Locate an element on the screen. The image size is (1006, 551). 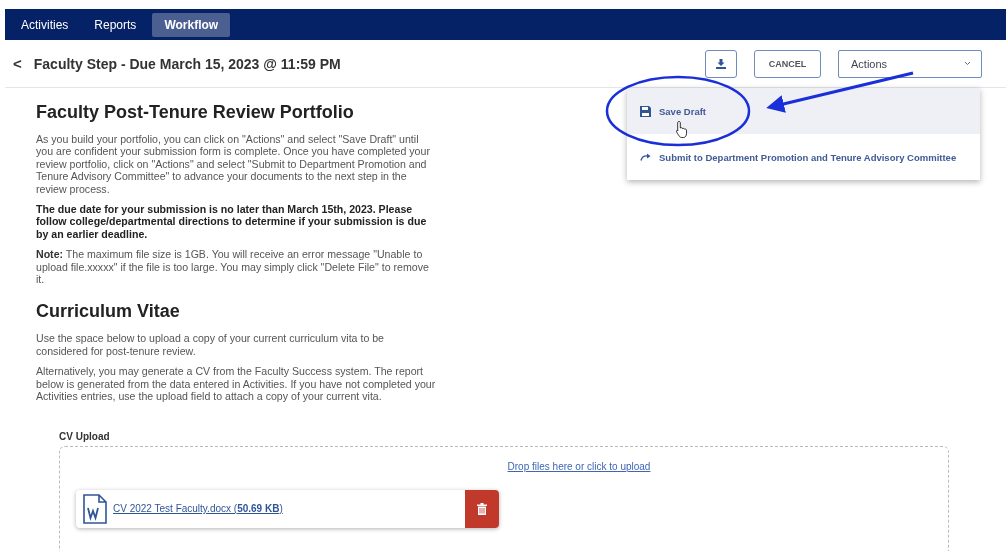
nav-tab: Activities is located at coordinates (45, 24).